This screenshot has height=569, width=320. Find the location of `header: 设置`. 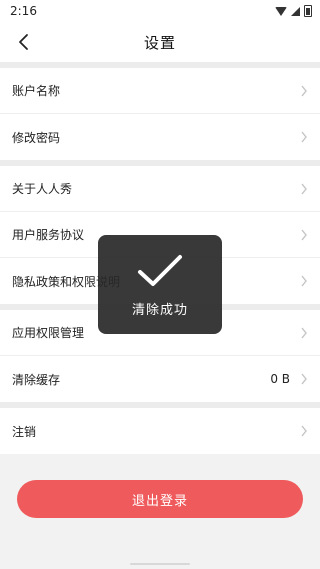

header: 设置 is located at coordinates (160, 42).